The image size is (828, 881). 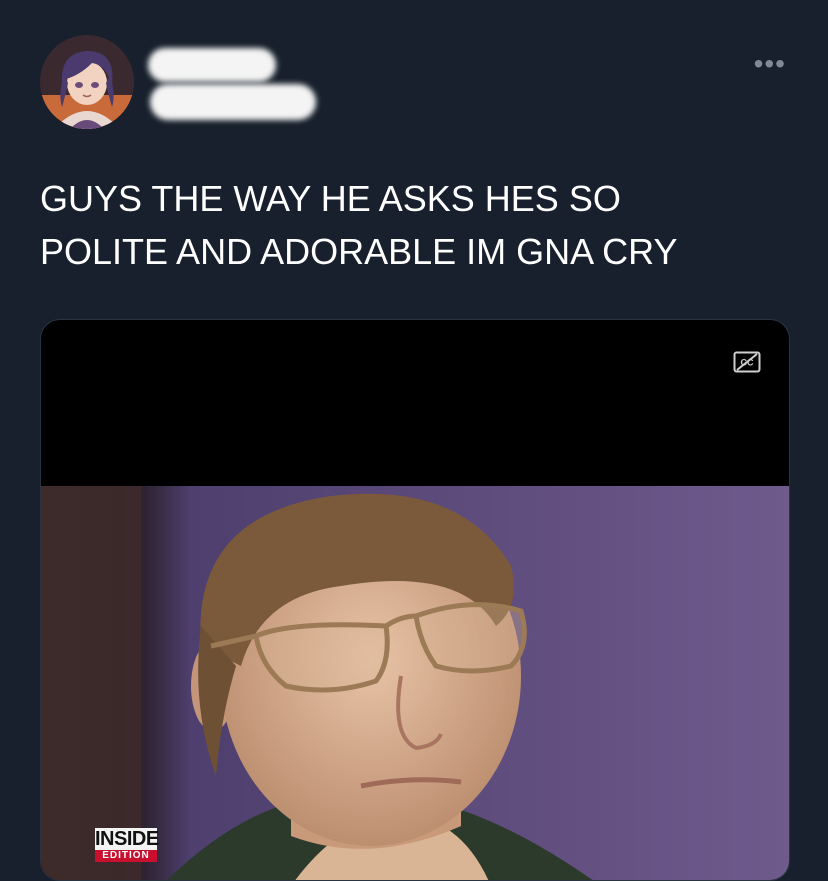 What do you see at coordinates (770, 64) in the screenshot?
I see `more-options-icon: •••` at bounding box center [770, 64].